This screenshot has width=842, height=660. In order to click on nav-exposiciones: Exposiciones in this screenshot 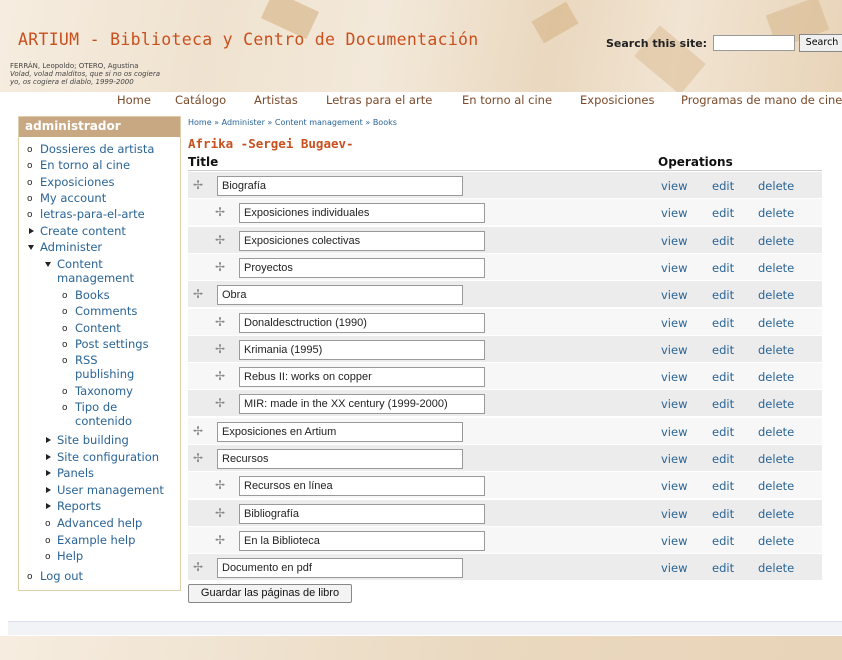, I will do `click(617, 100)`.